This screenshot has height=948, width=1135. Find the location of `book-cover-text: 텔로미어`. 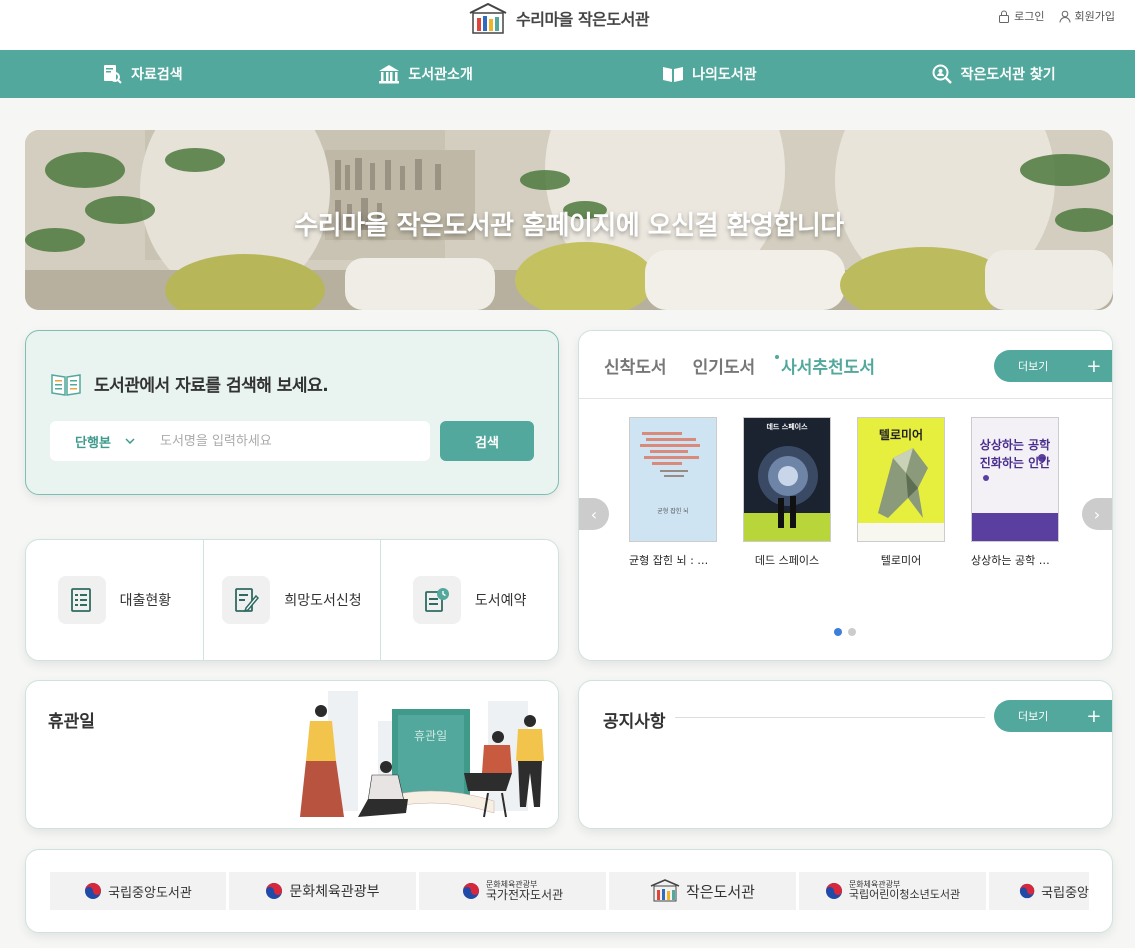

book-cover-text: 텔로미어 is located at coordinates (901, 435).